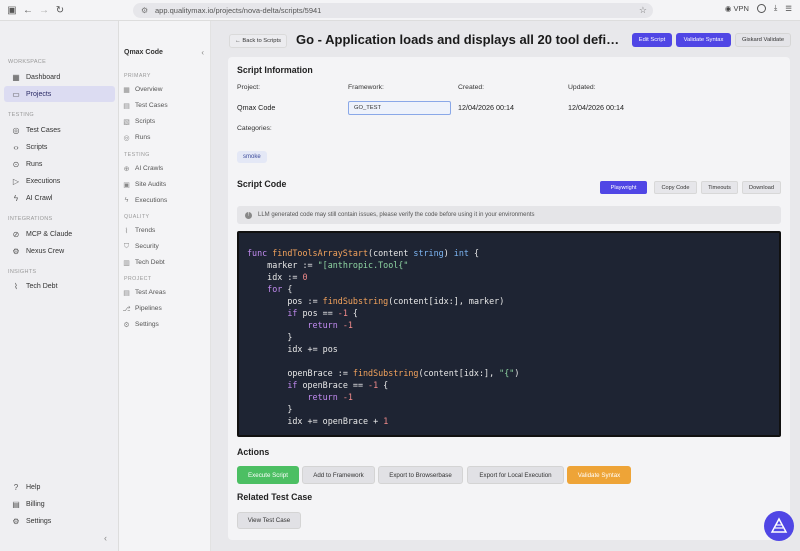 Image resolution: width=800 pixels, height=551 pixels. I want to click on sidebar-item-runs: ⊙ Runs, so click(59, 164).